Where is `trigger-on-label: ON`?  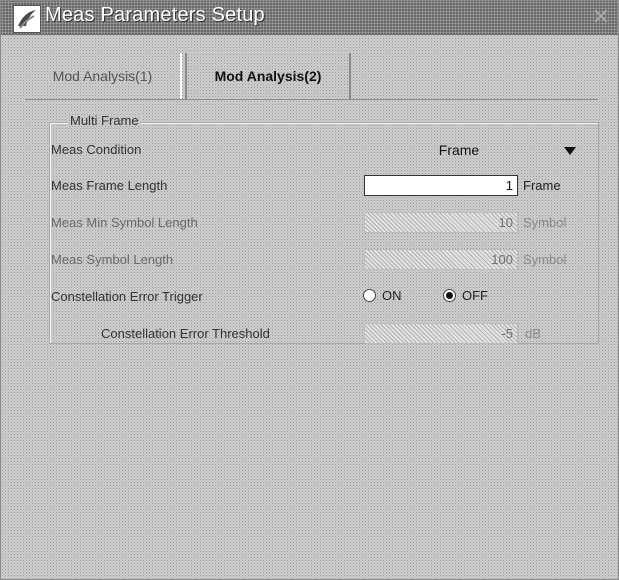
trigger-on-label: ON is located at coordinates (392, 295).